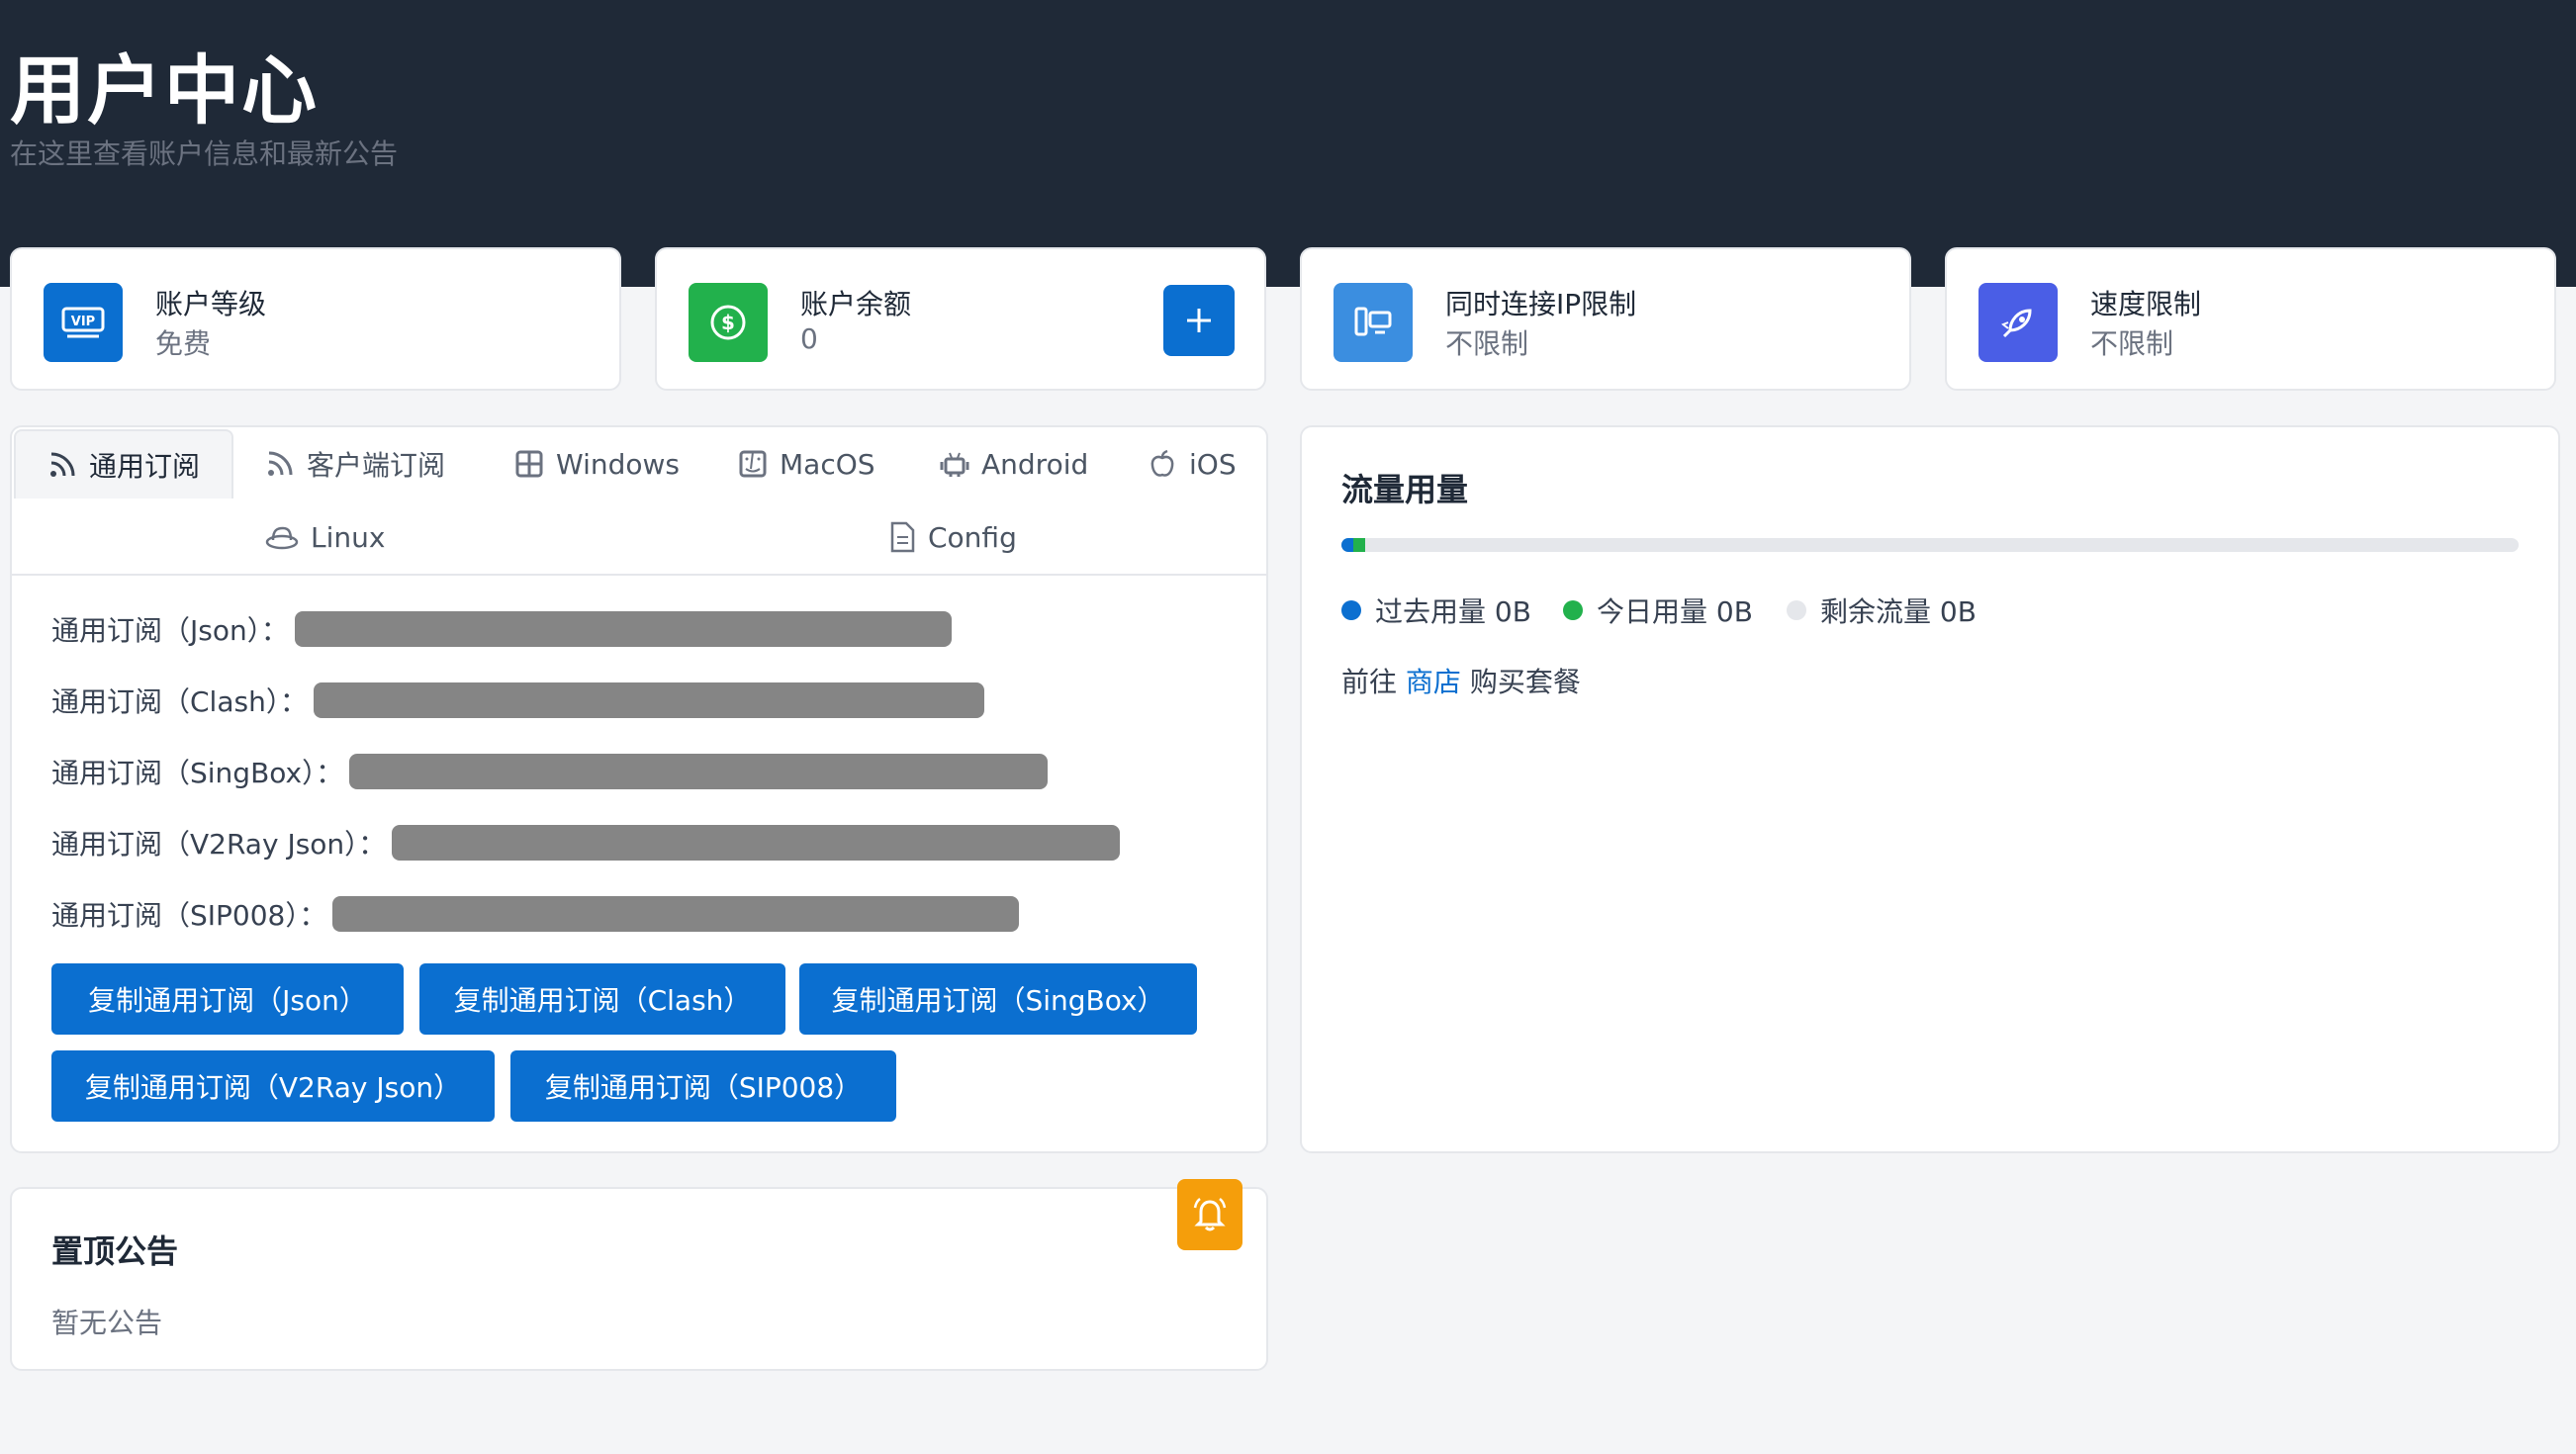 The height and width of the screenshot is (1454, 2576). I want to click on subscription-row-json: 通用订阅（Json）：, so click(501, 629).